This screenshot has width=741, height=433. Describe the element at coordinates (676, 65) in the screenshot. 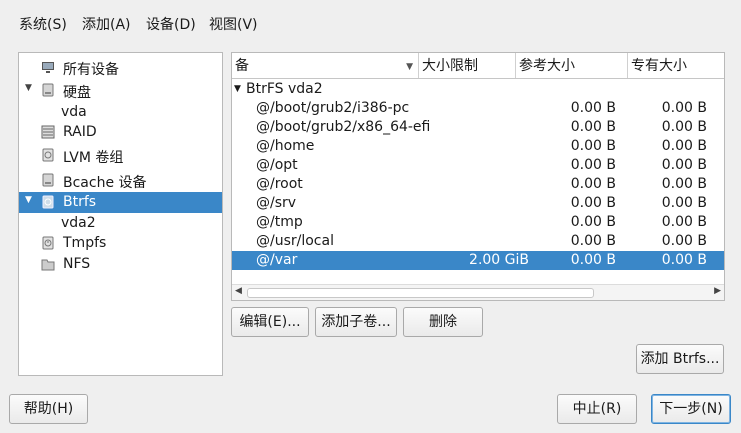

I see `column-header-excl-size: 专有大小` at that location.